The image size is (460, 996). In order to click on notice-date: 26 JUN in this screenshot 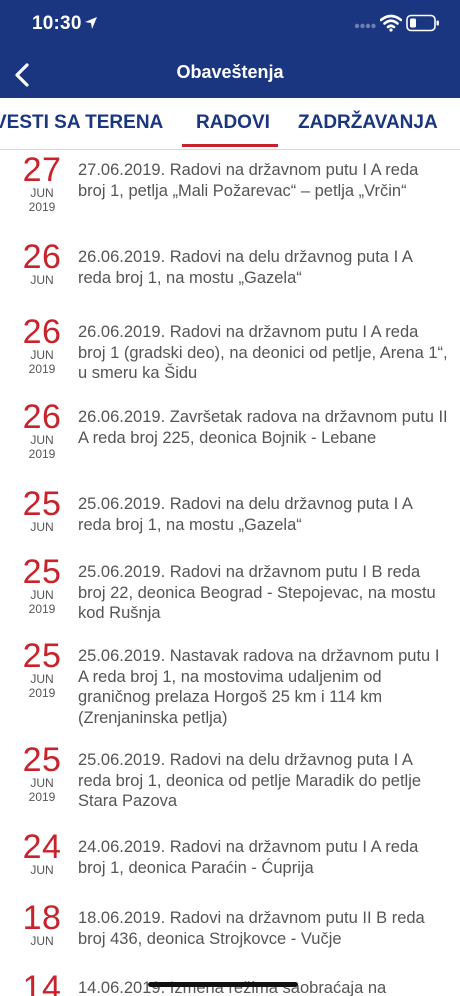, I will do `click(42, 262)`.